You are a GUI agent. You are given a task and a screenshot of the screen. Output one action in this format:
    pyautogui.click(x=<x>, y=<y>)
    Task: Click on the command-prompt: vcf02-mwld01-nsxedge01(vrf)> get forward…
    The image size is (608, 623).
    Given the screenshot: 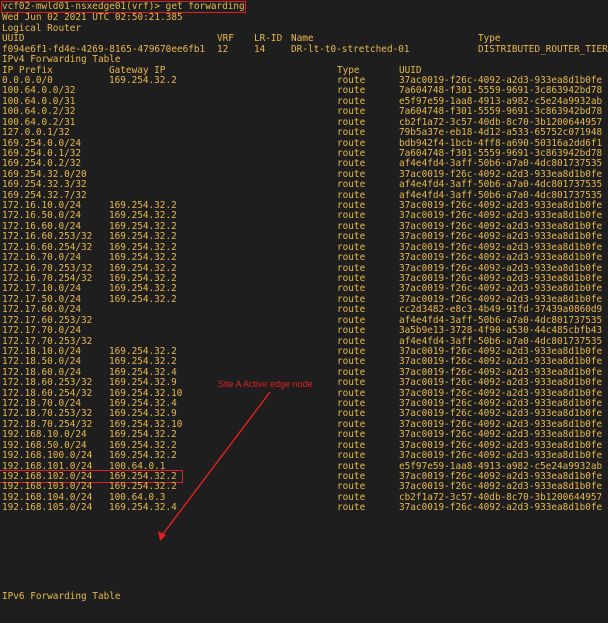 What is the action you would take?
    pyautogui.click(x=123, y=7)
    